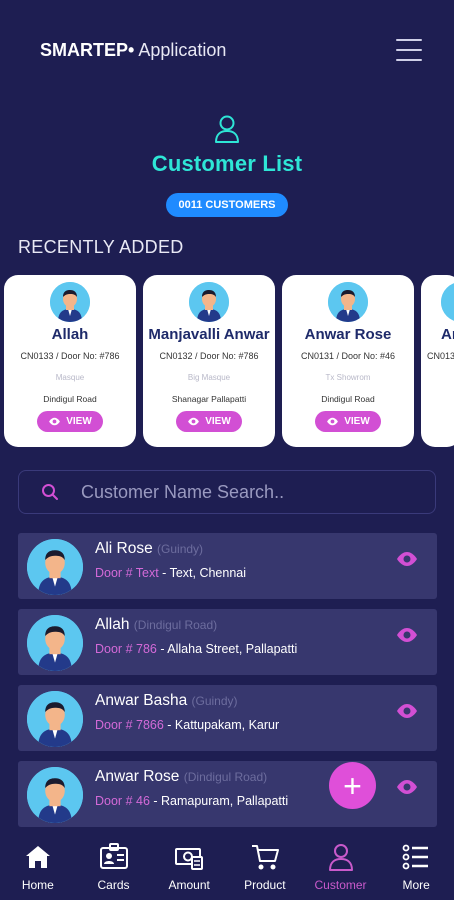 Image resolution: width=454 pixels, height=900 pixels. I want to click on page-title: Customer List, so click(227, 163).